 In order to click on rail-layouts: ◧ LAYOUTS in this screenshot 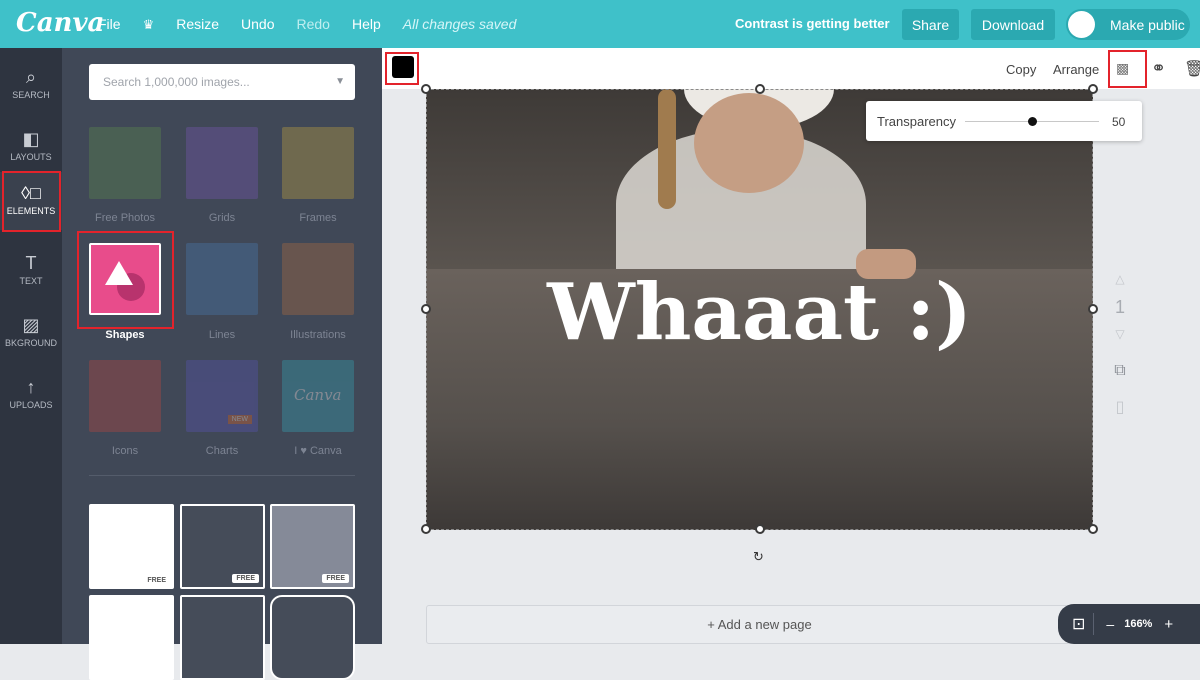, I will do `click(31, 148)`.